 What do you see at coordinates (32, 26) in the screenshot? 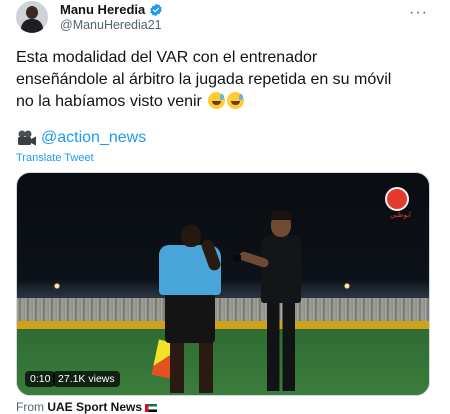
I see `avatar-body` at bounding box center [32, 26].